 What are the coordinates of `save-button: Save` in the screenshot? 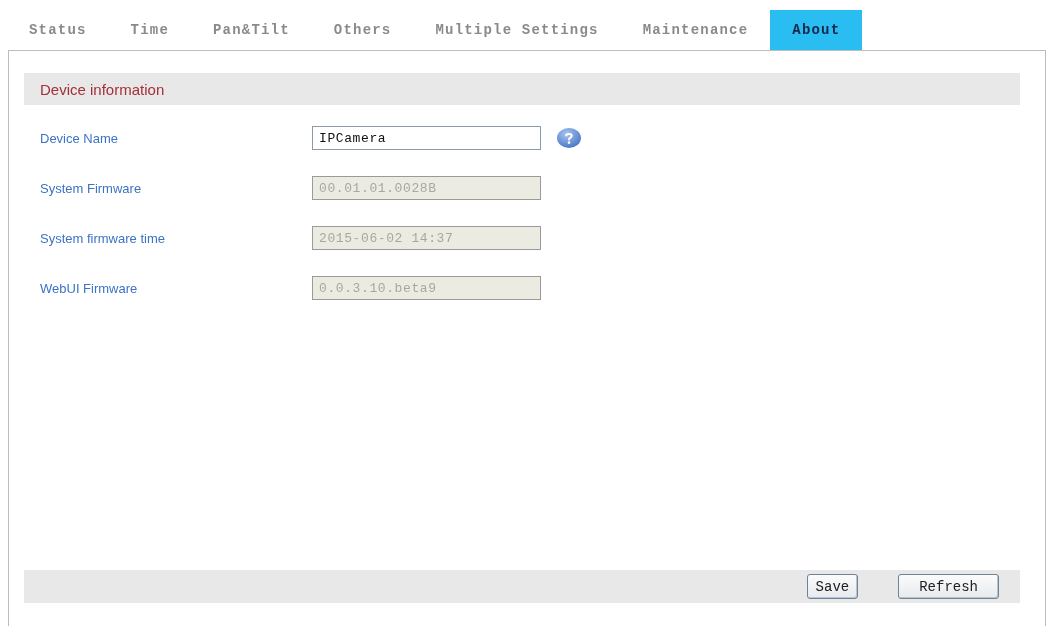 It's located at (832, 586).